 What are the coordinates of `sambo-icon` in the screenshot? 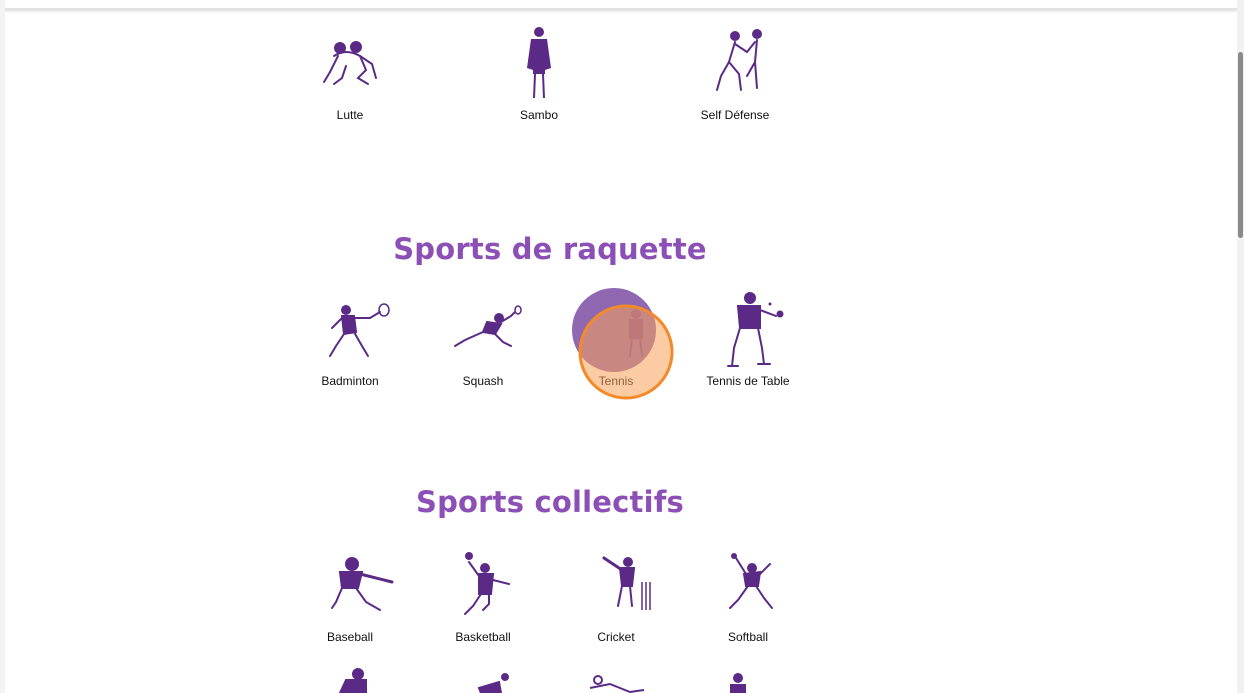 It's located at (539, 63).